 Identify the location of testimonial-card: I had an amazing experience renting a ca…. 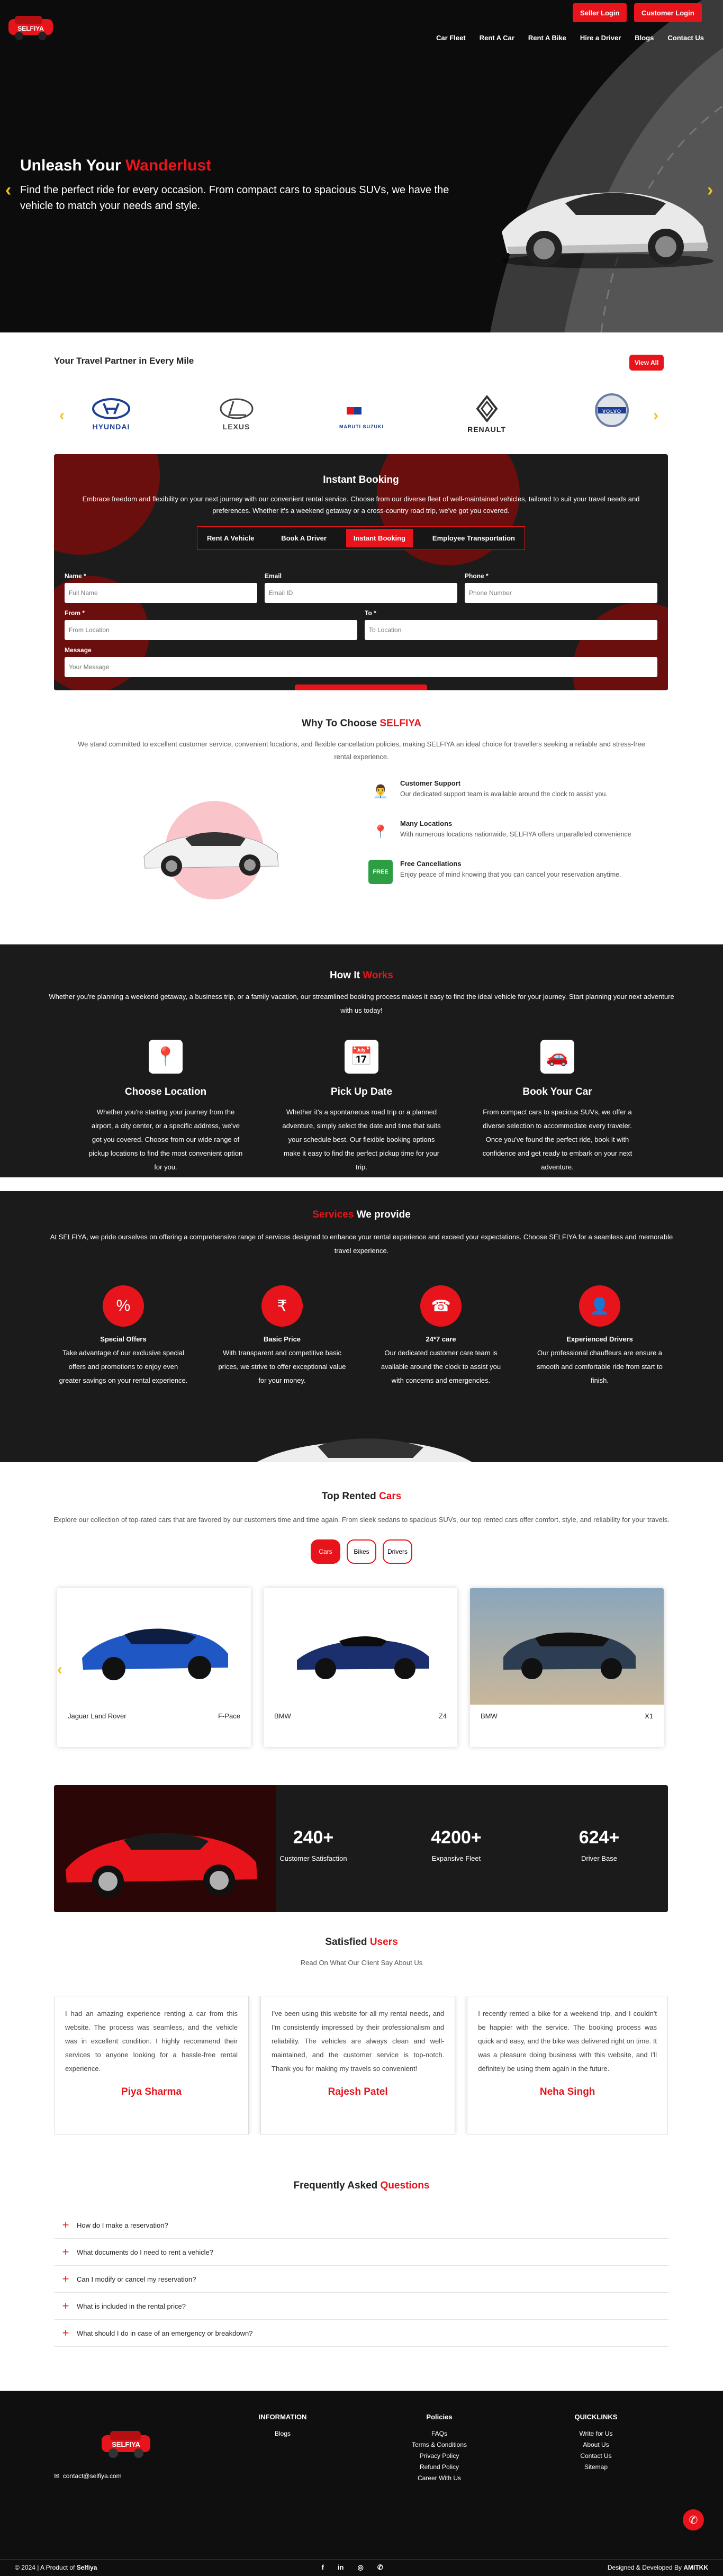
(151, 2065).